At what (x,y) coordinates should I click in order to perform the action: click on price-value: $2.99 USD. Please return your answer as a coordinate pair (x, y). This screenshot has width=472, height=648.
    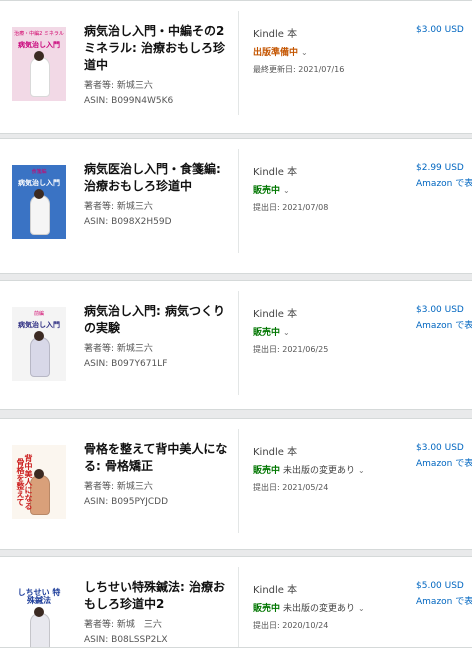
    Looking at the image, I should click on (440, 168).